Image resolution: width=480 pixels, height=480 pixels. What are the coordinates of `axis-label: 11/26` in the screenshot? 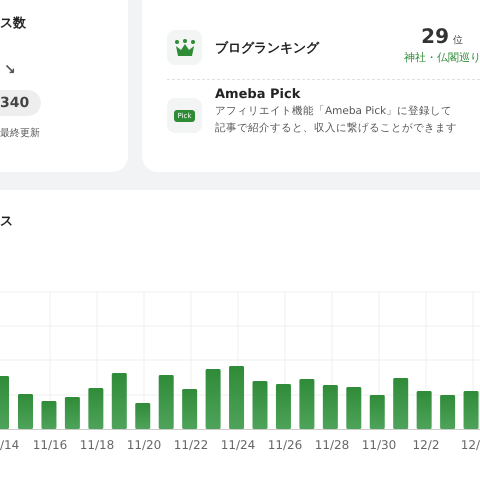 It's located at (285, 445).